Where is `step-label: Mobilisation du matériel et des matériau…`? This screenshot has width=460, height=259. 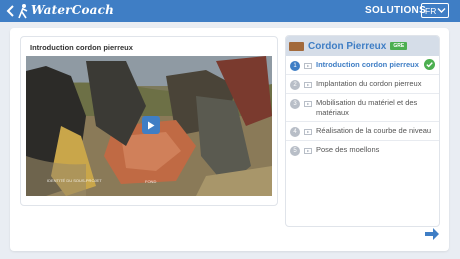 step-label: Mobilisation du matériel et des matériau… is located at coordinates (367, 107).